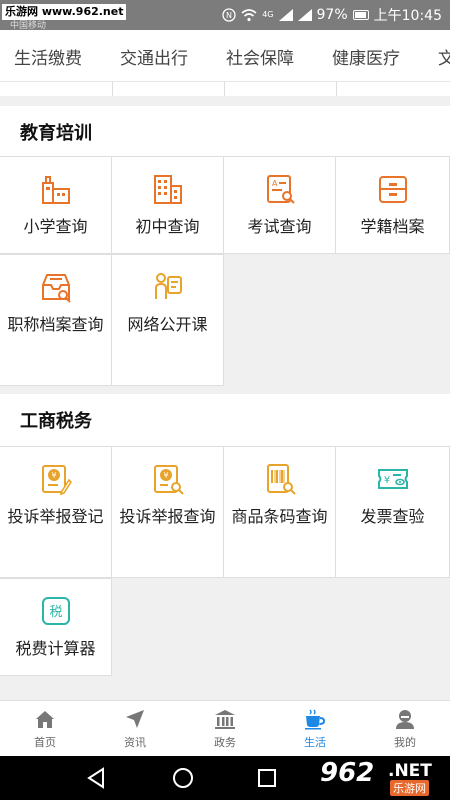 The height and width of the screenshot is (800, 450). I want to click on service-label: 职称档案查询, so click(55, 324).